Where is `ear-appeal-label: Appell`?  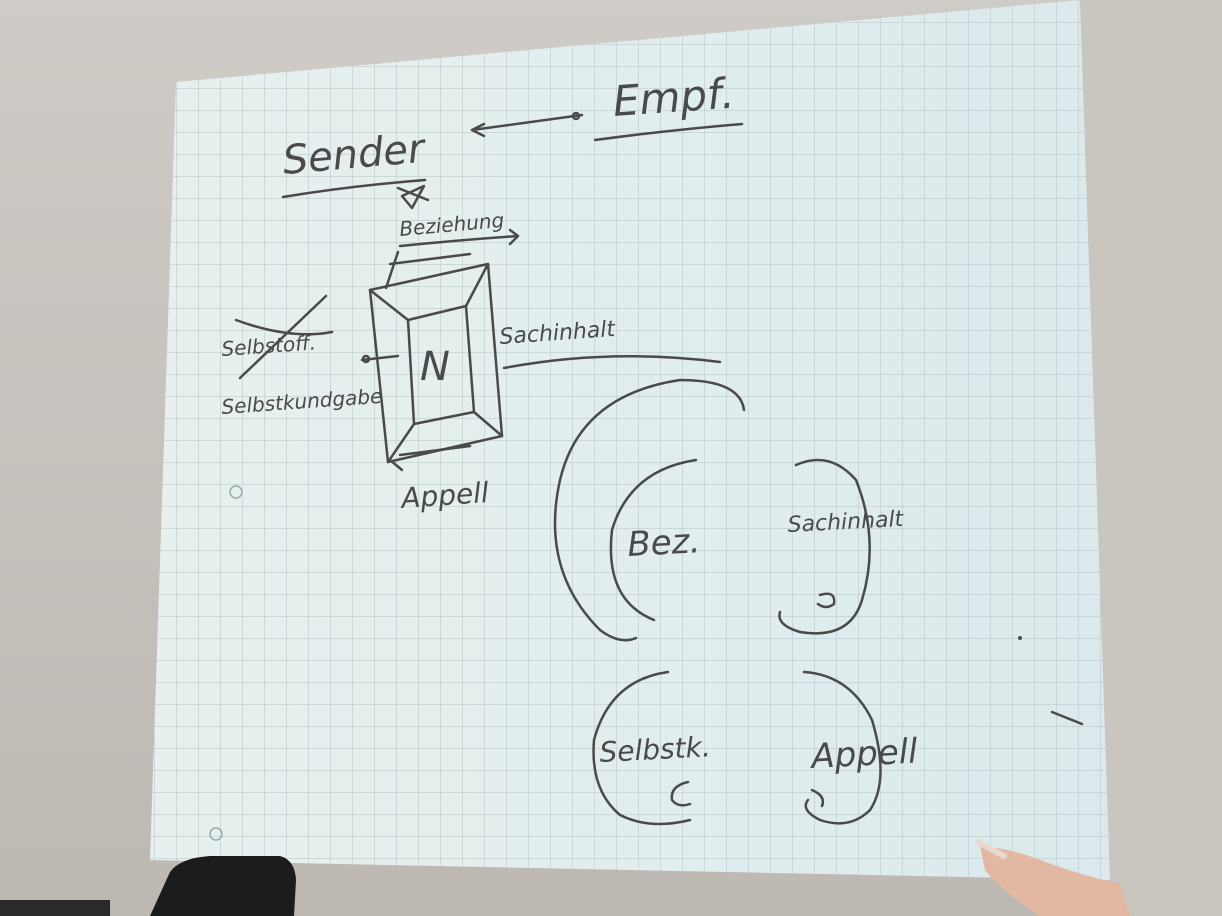 ear-appeal-label: Appell is located at coordinates (863, 754).